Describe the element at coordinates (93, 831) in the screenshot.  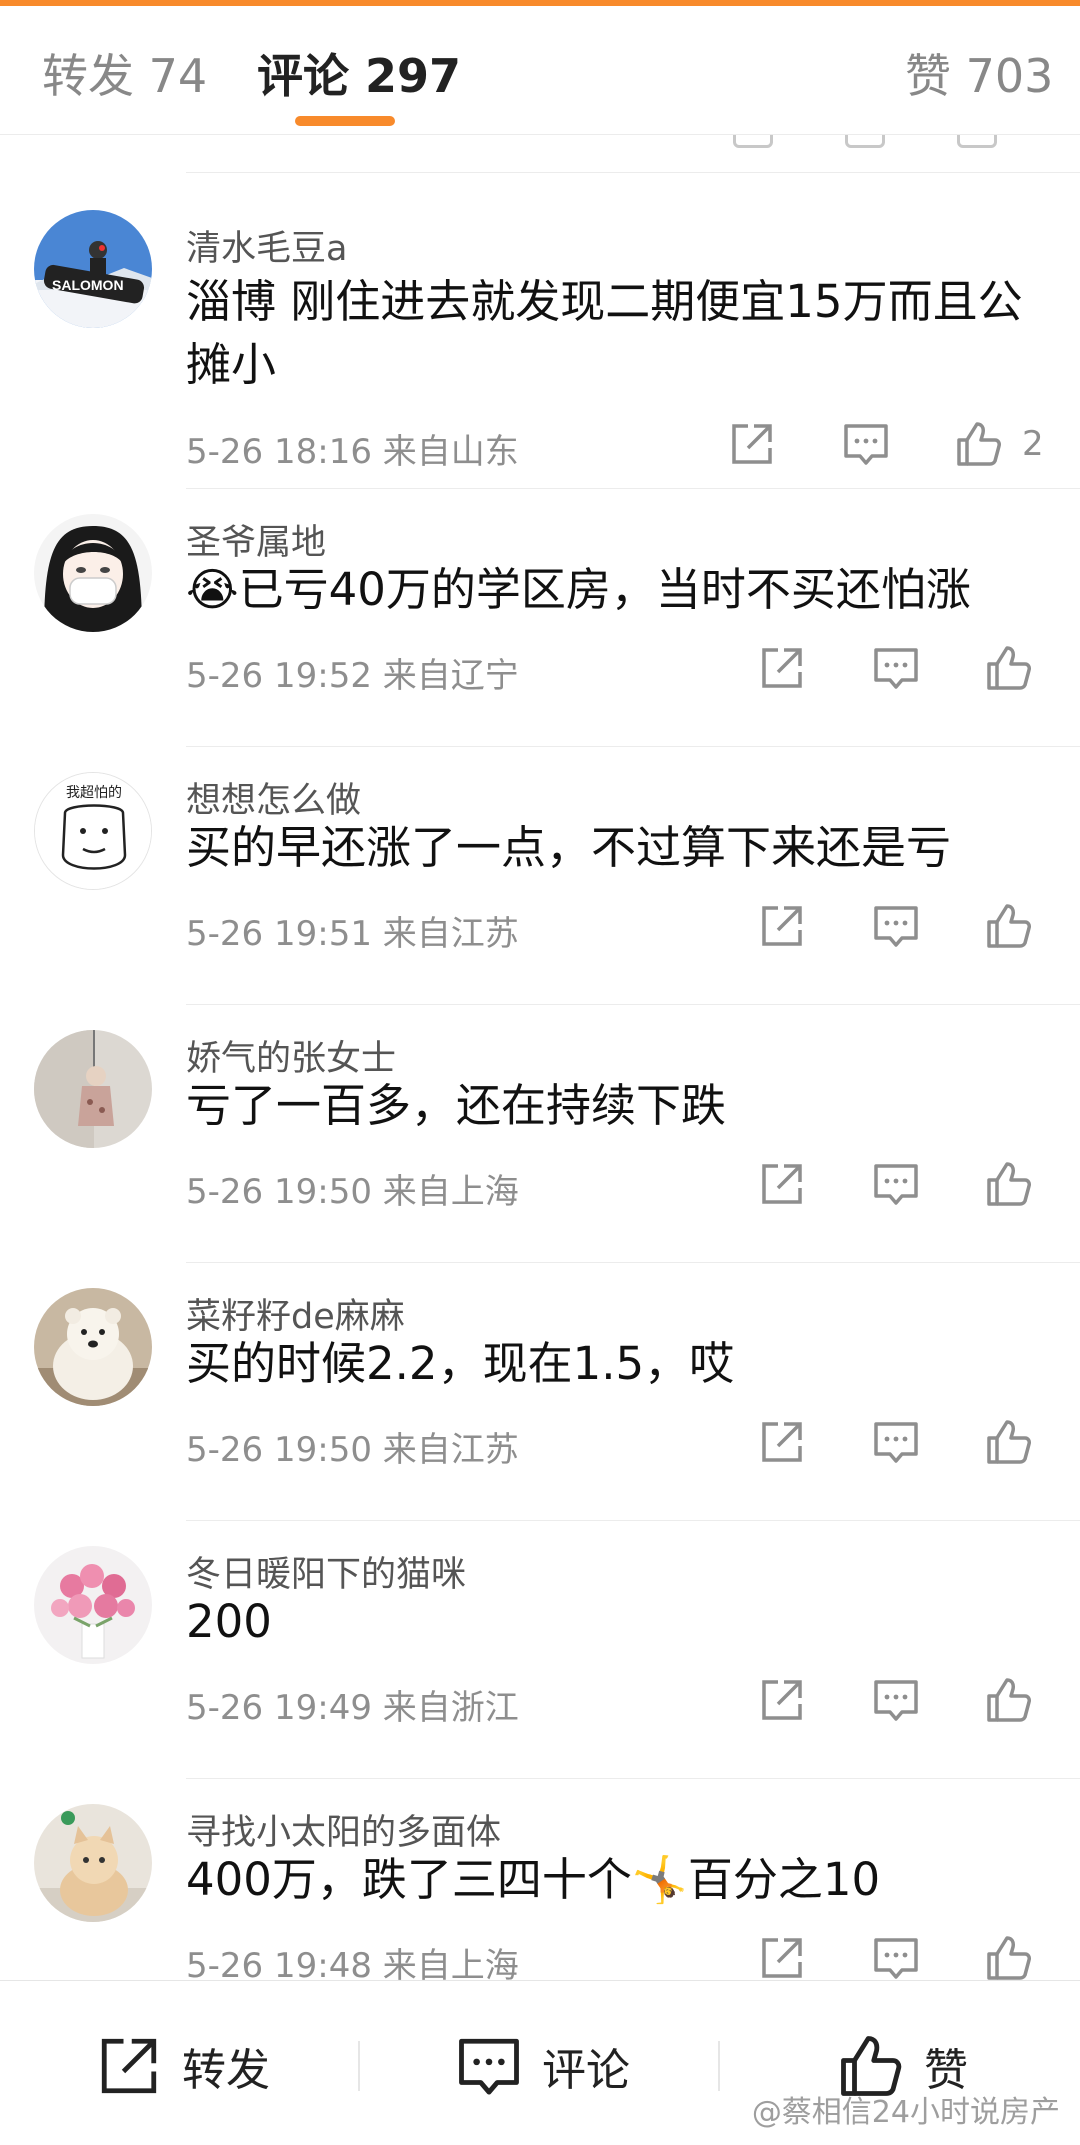
I see `avatar: 我超怕的` at that location.